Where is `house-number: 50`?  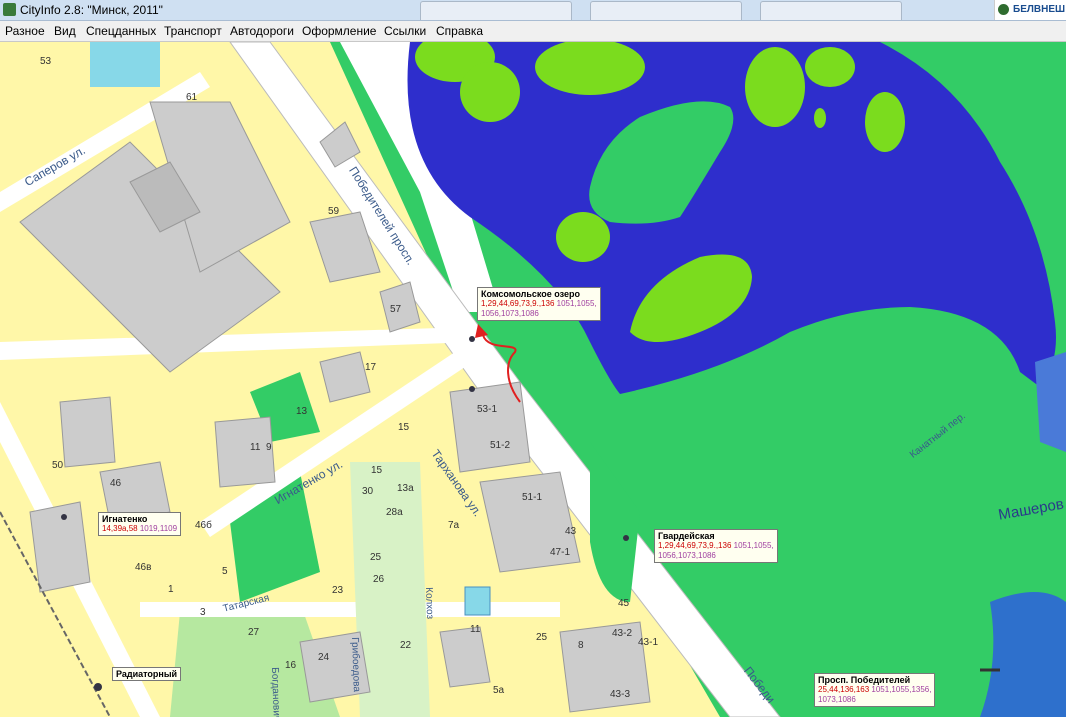 house-number: 50 is located at coordinates (58, 465).